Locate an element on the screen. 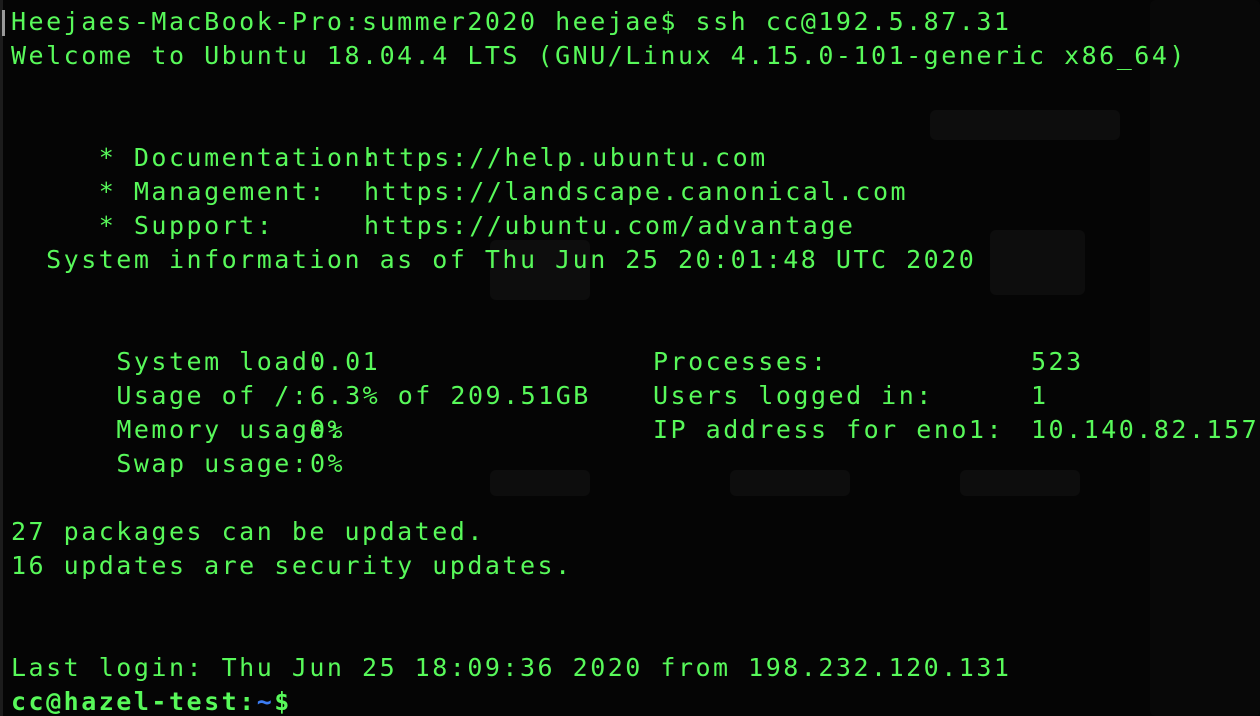 The width and height of the screenshot is (1260, 716). prompt-user-host: cc@hazel-test is located at coordinates (125, 701).